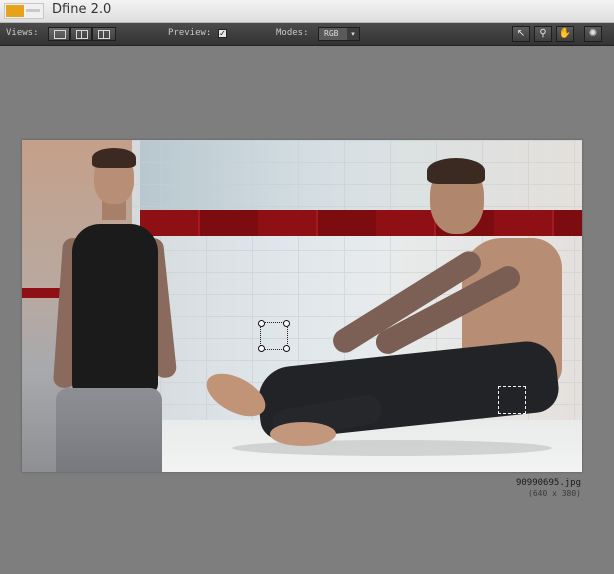  What do you see at coordinates (303, 434) in the screenshot?
I see `seated-figure-foot-floor` at bounding box center [303, 434].